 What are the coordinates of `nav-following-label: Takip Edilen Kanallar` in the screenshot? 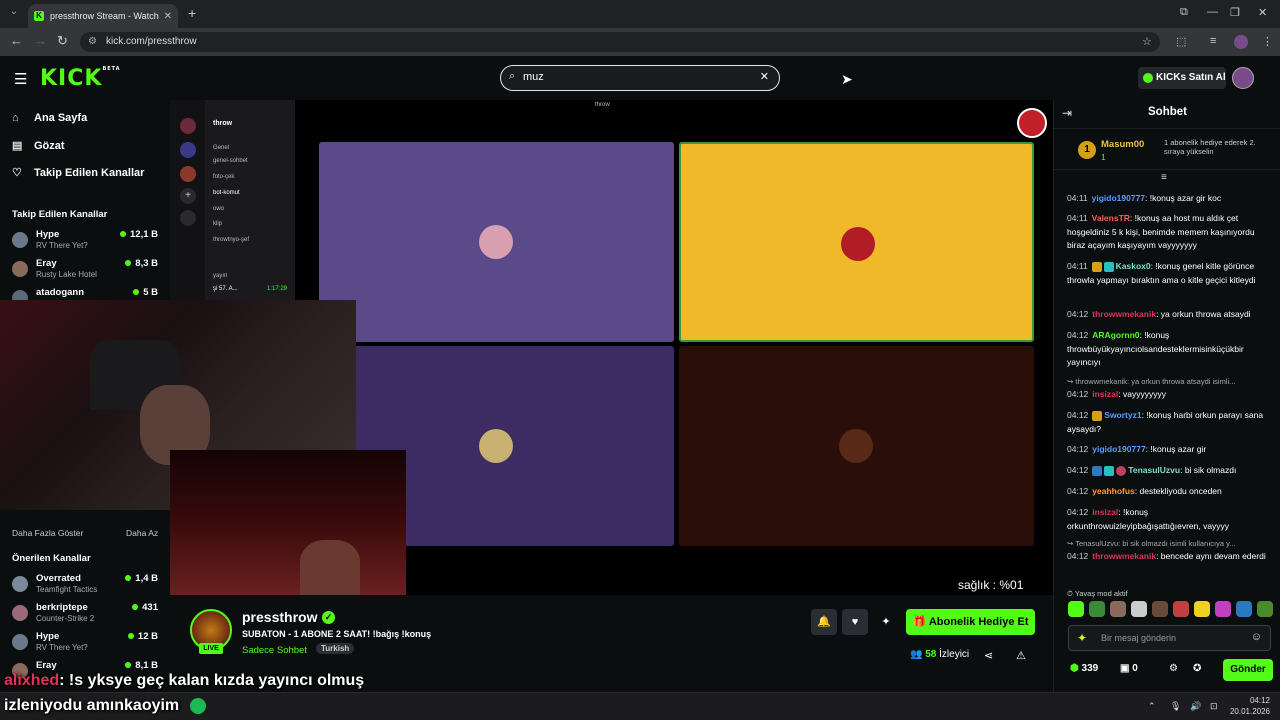 It's located at (89, 173).